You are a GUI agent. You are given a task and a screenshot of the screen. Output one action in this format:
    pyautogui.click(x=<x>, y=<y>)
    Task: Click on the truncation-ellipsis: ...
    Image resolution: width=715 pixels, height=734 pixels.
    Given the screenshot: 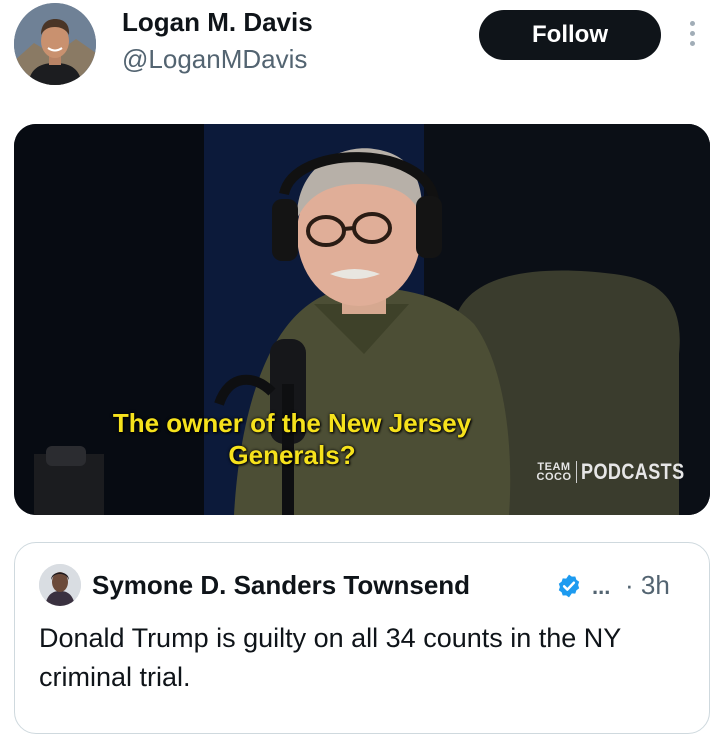 What is the action you would take?
    pyautogui.click(x=601, y=586)
    